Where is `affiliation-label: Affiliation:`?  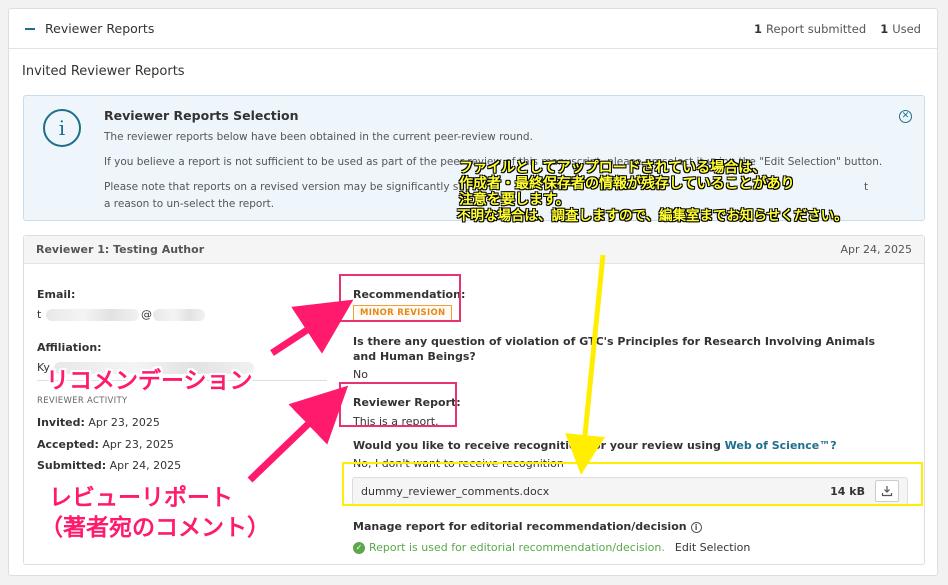 affiliation-label: Affiliation: is located at coordinates (69, 347).